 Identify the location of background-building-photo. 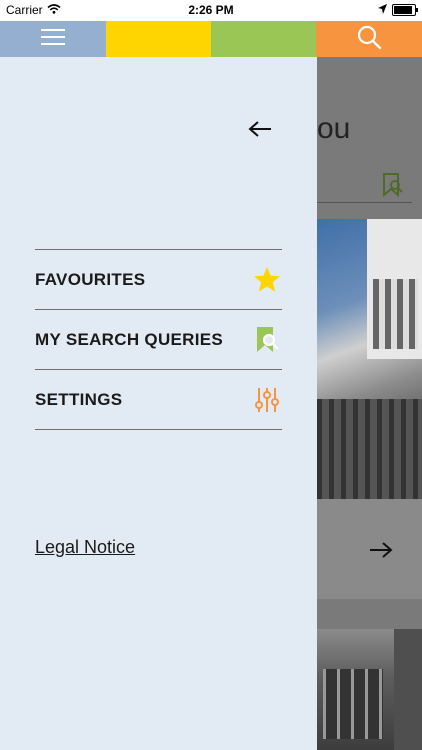
(369, 359).